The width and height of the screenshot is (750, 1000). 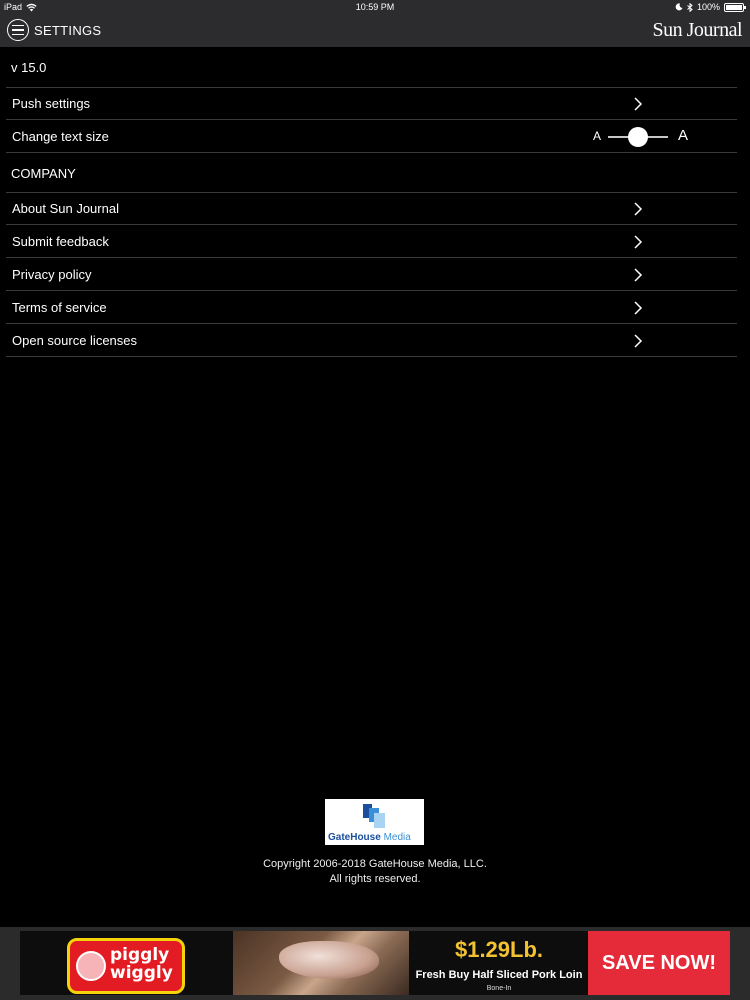 I want to click on logo-text: Sun Journal, so click(x=697, y=30).